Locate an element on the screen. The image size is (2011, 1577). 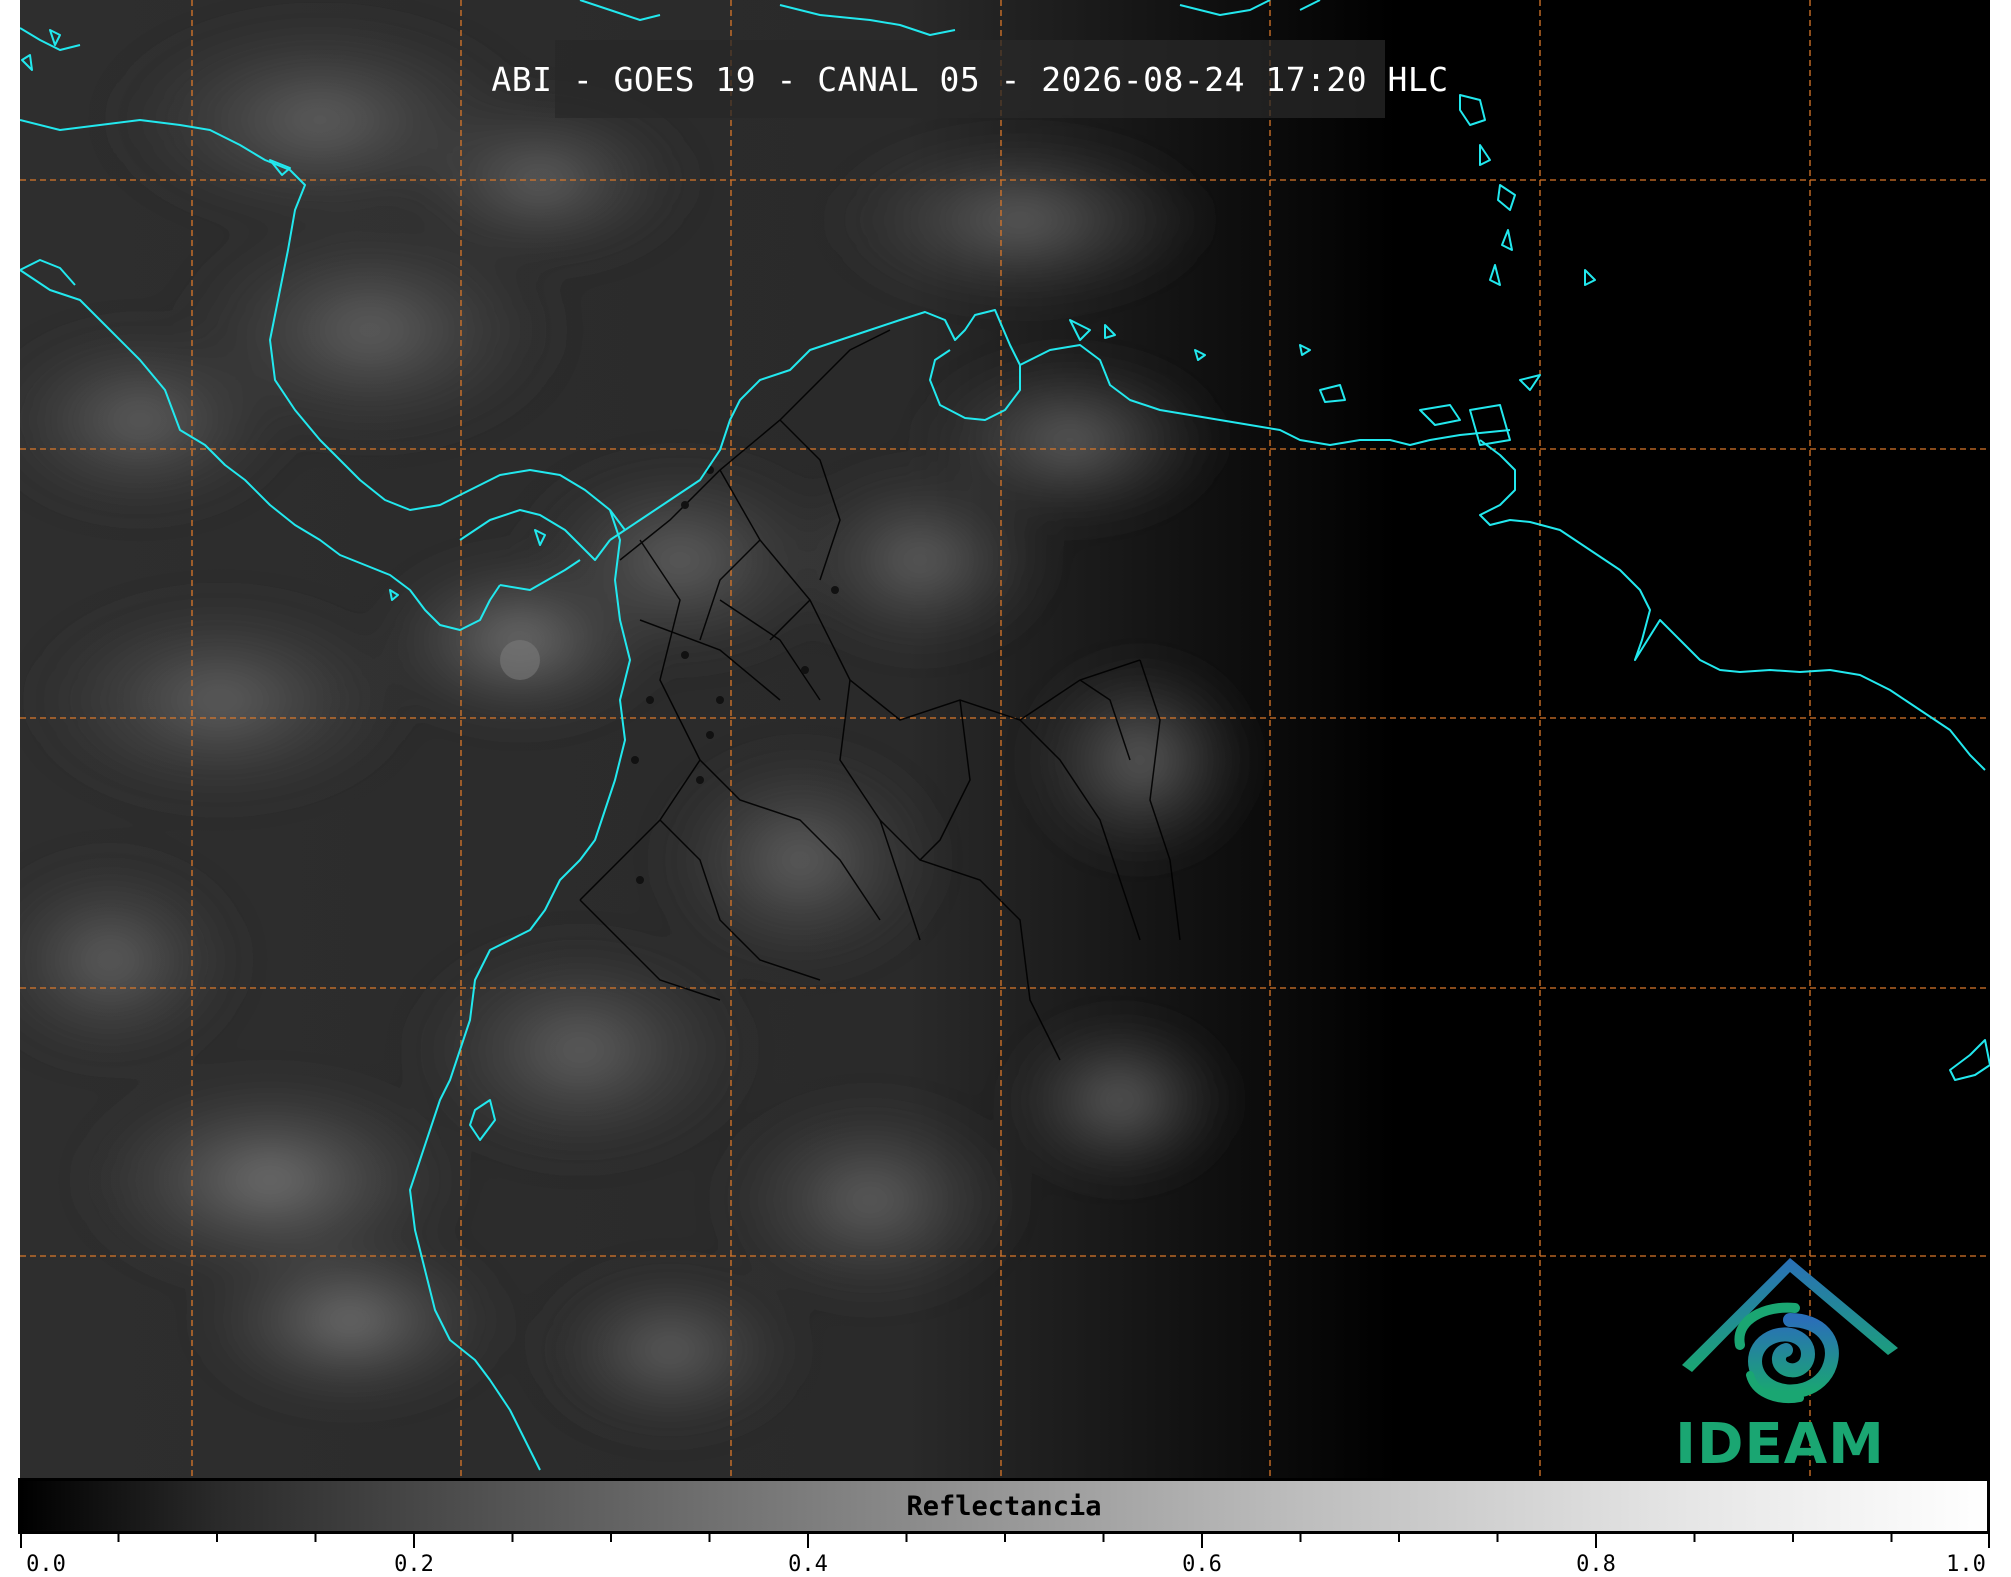
ideam-logo-icon is located at coordinates (1790, 1331).